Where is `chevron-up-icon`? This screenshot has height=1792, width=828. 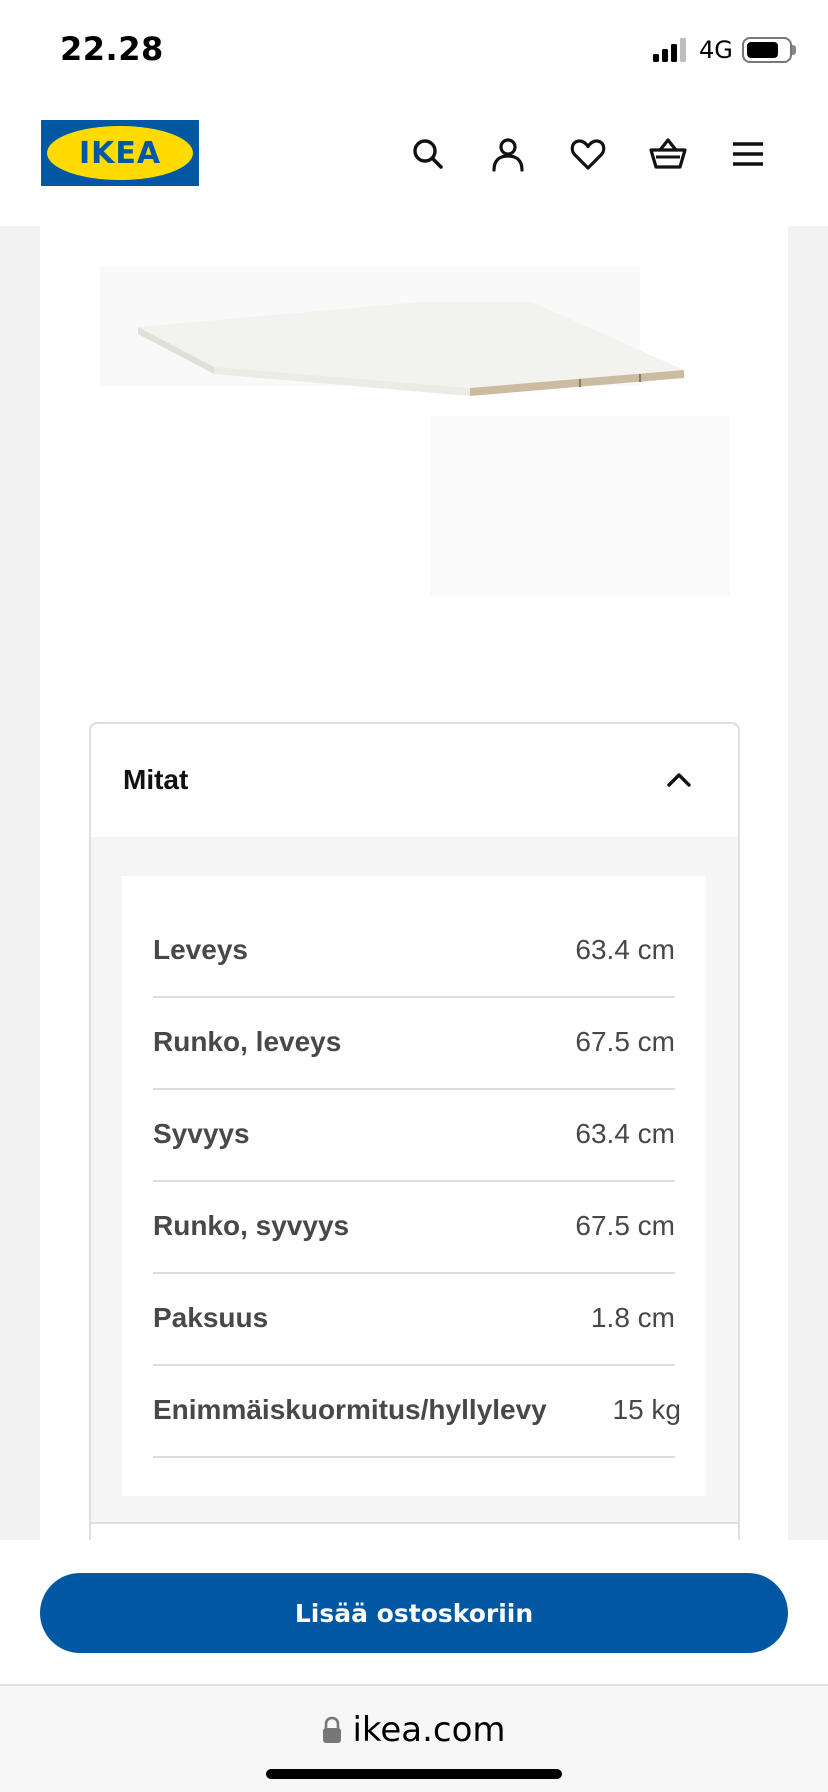 chevron-up-icon is located at coordinates (679, 780).